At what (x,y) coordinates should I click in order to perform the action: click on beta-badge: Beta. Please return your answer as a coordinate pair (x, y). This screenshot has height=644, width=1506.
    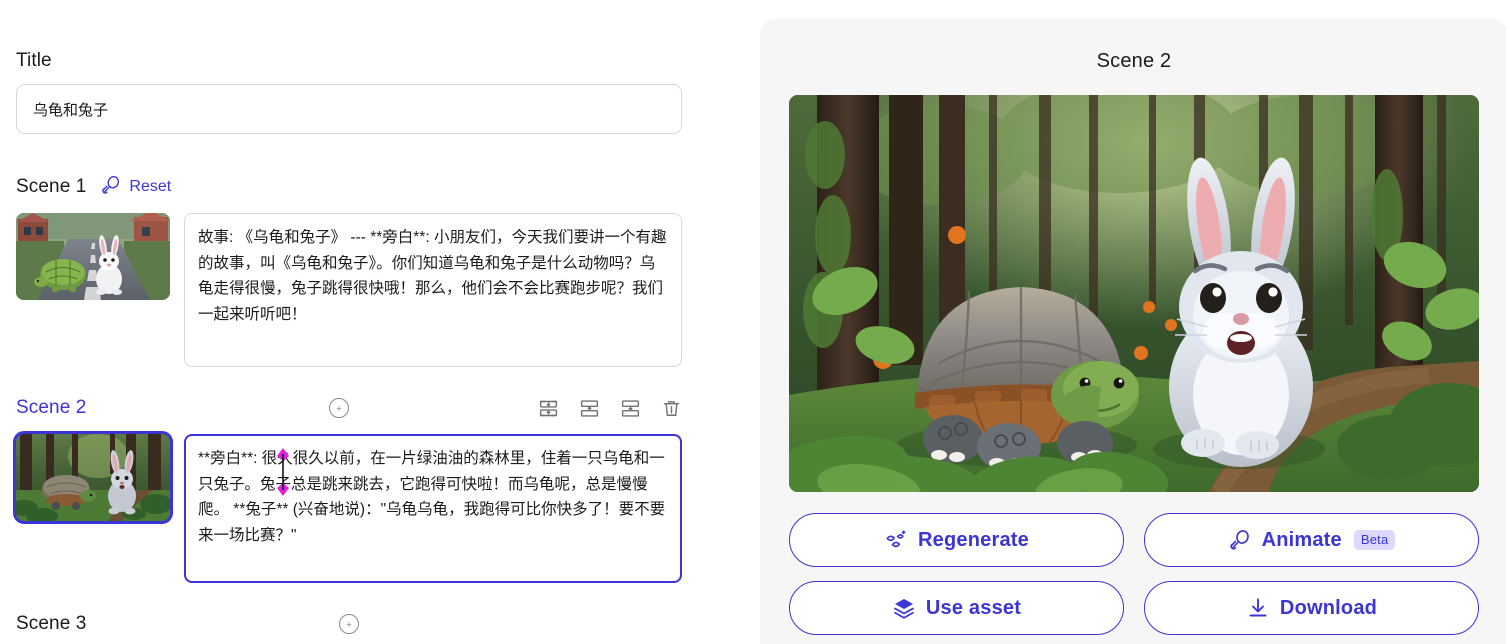
    Looking at the image, I should click on (1374, 540).